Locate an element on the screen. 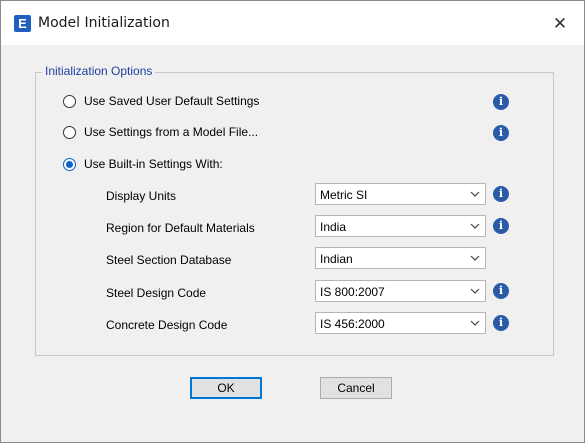 This screenshot has width=585, height=443. radio-button-selected is located at coordinates (69, 164).